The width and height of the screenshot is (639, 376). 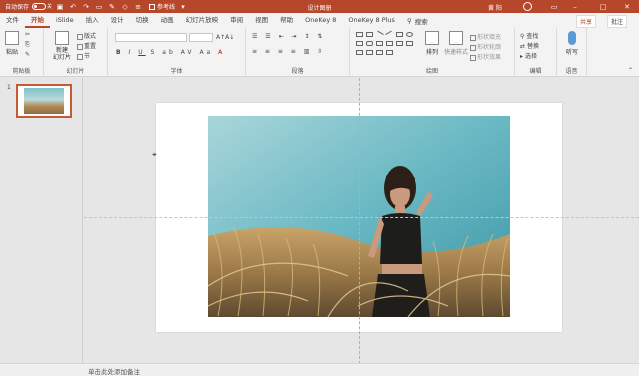 What do you see at coordinates (297, 71) in the screenshot?
I see `paragraph-group-label: 段落` at bounding box center [297, 71].